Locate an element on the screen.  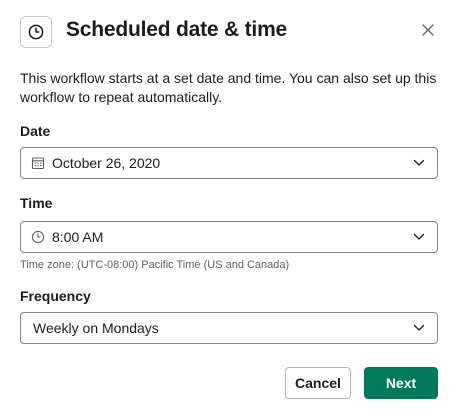
cancel-button: Cancel is located at coordinates (318, 383).